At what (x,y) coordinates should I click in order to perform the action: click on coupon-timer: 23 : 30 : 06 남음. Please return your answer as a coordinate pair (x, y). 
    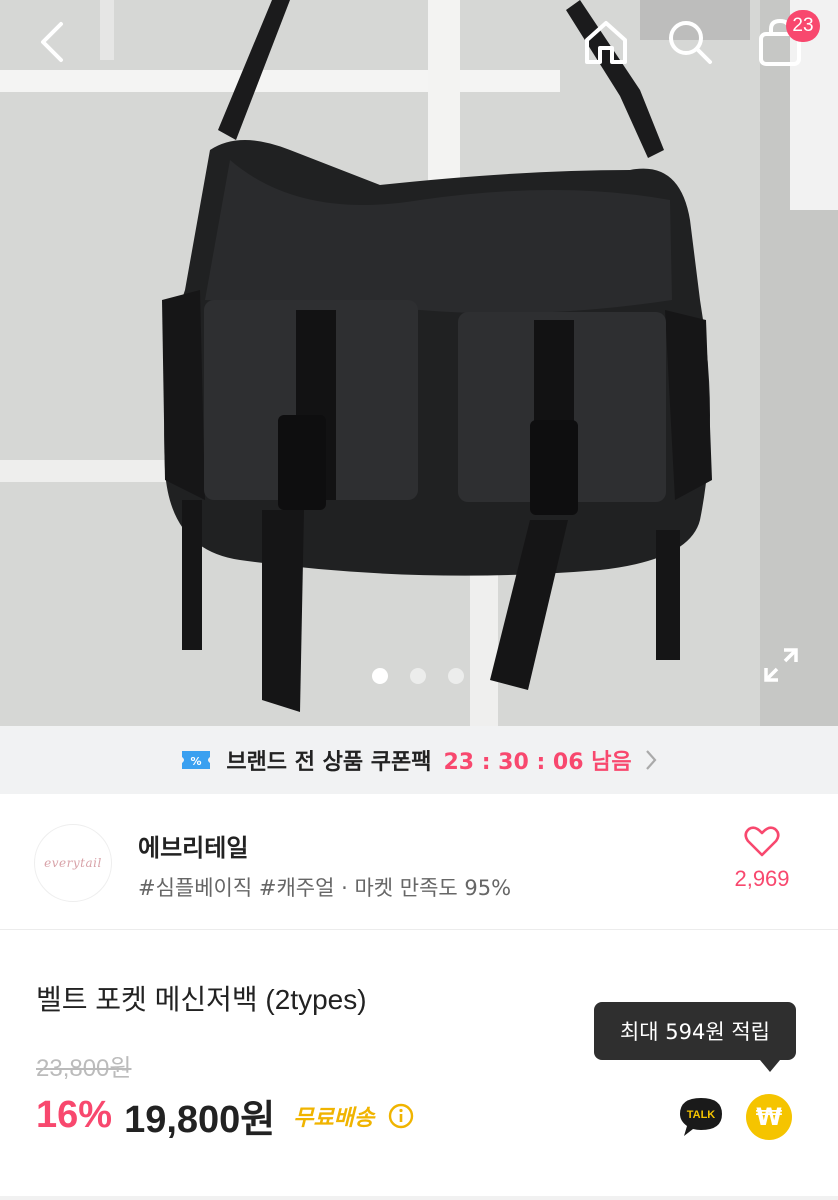
    Looking at the image, I should click on (537, 762).